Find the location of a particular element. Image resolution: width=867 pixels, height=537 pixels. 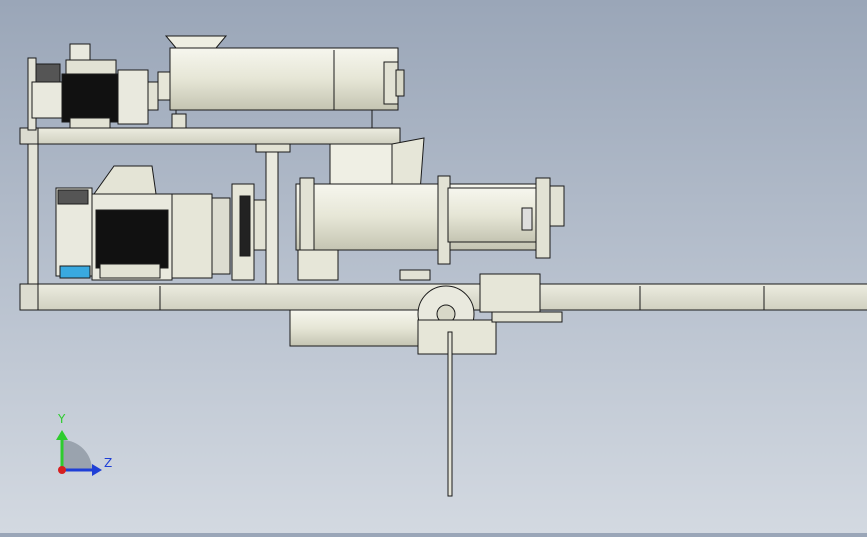

lower-housing is located at coordinates (355, 328).